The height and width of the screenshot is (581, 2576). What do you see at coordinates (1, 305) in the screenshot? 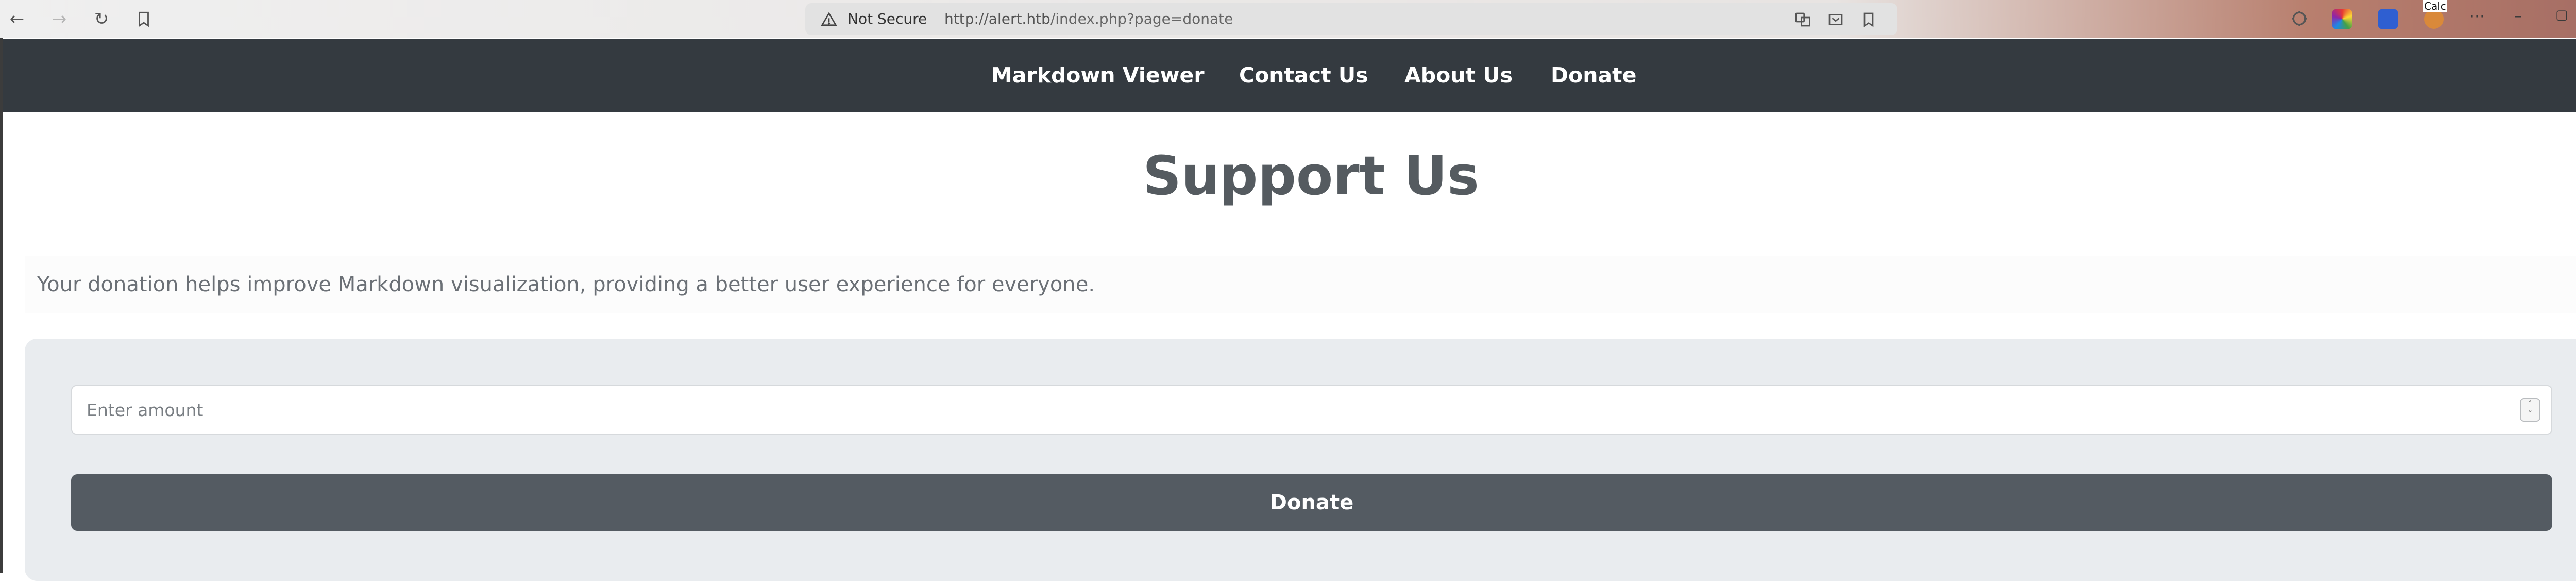
I see `window-border` at bounding box center [1, 305].